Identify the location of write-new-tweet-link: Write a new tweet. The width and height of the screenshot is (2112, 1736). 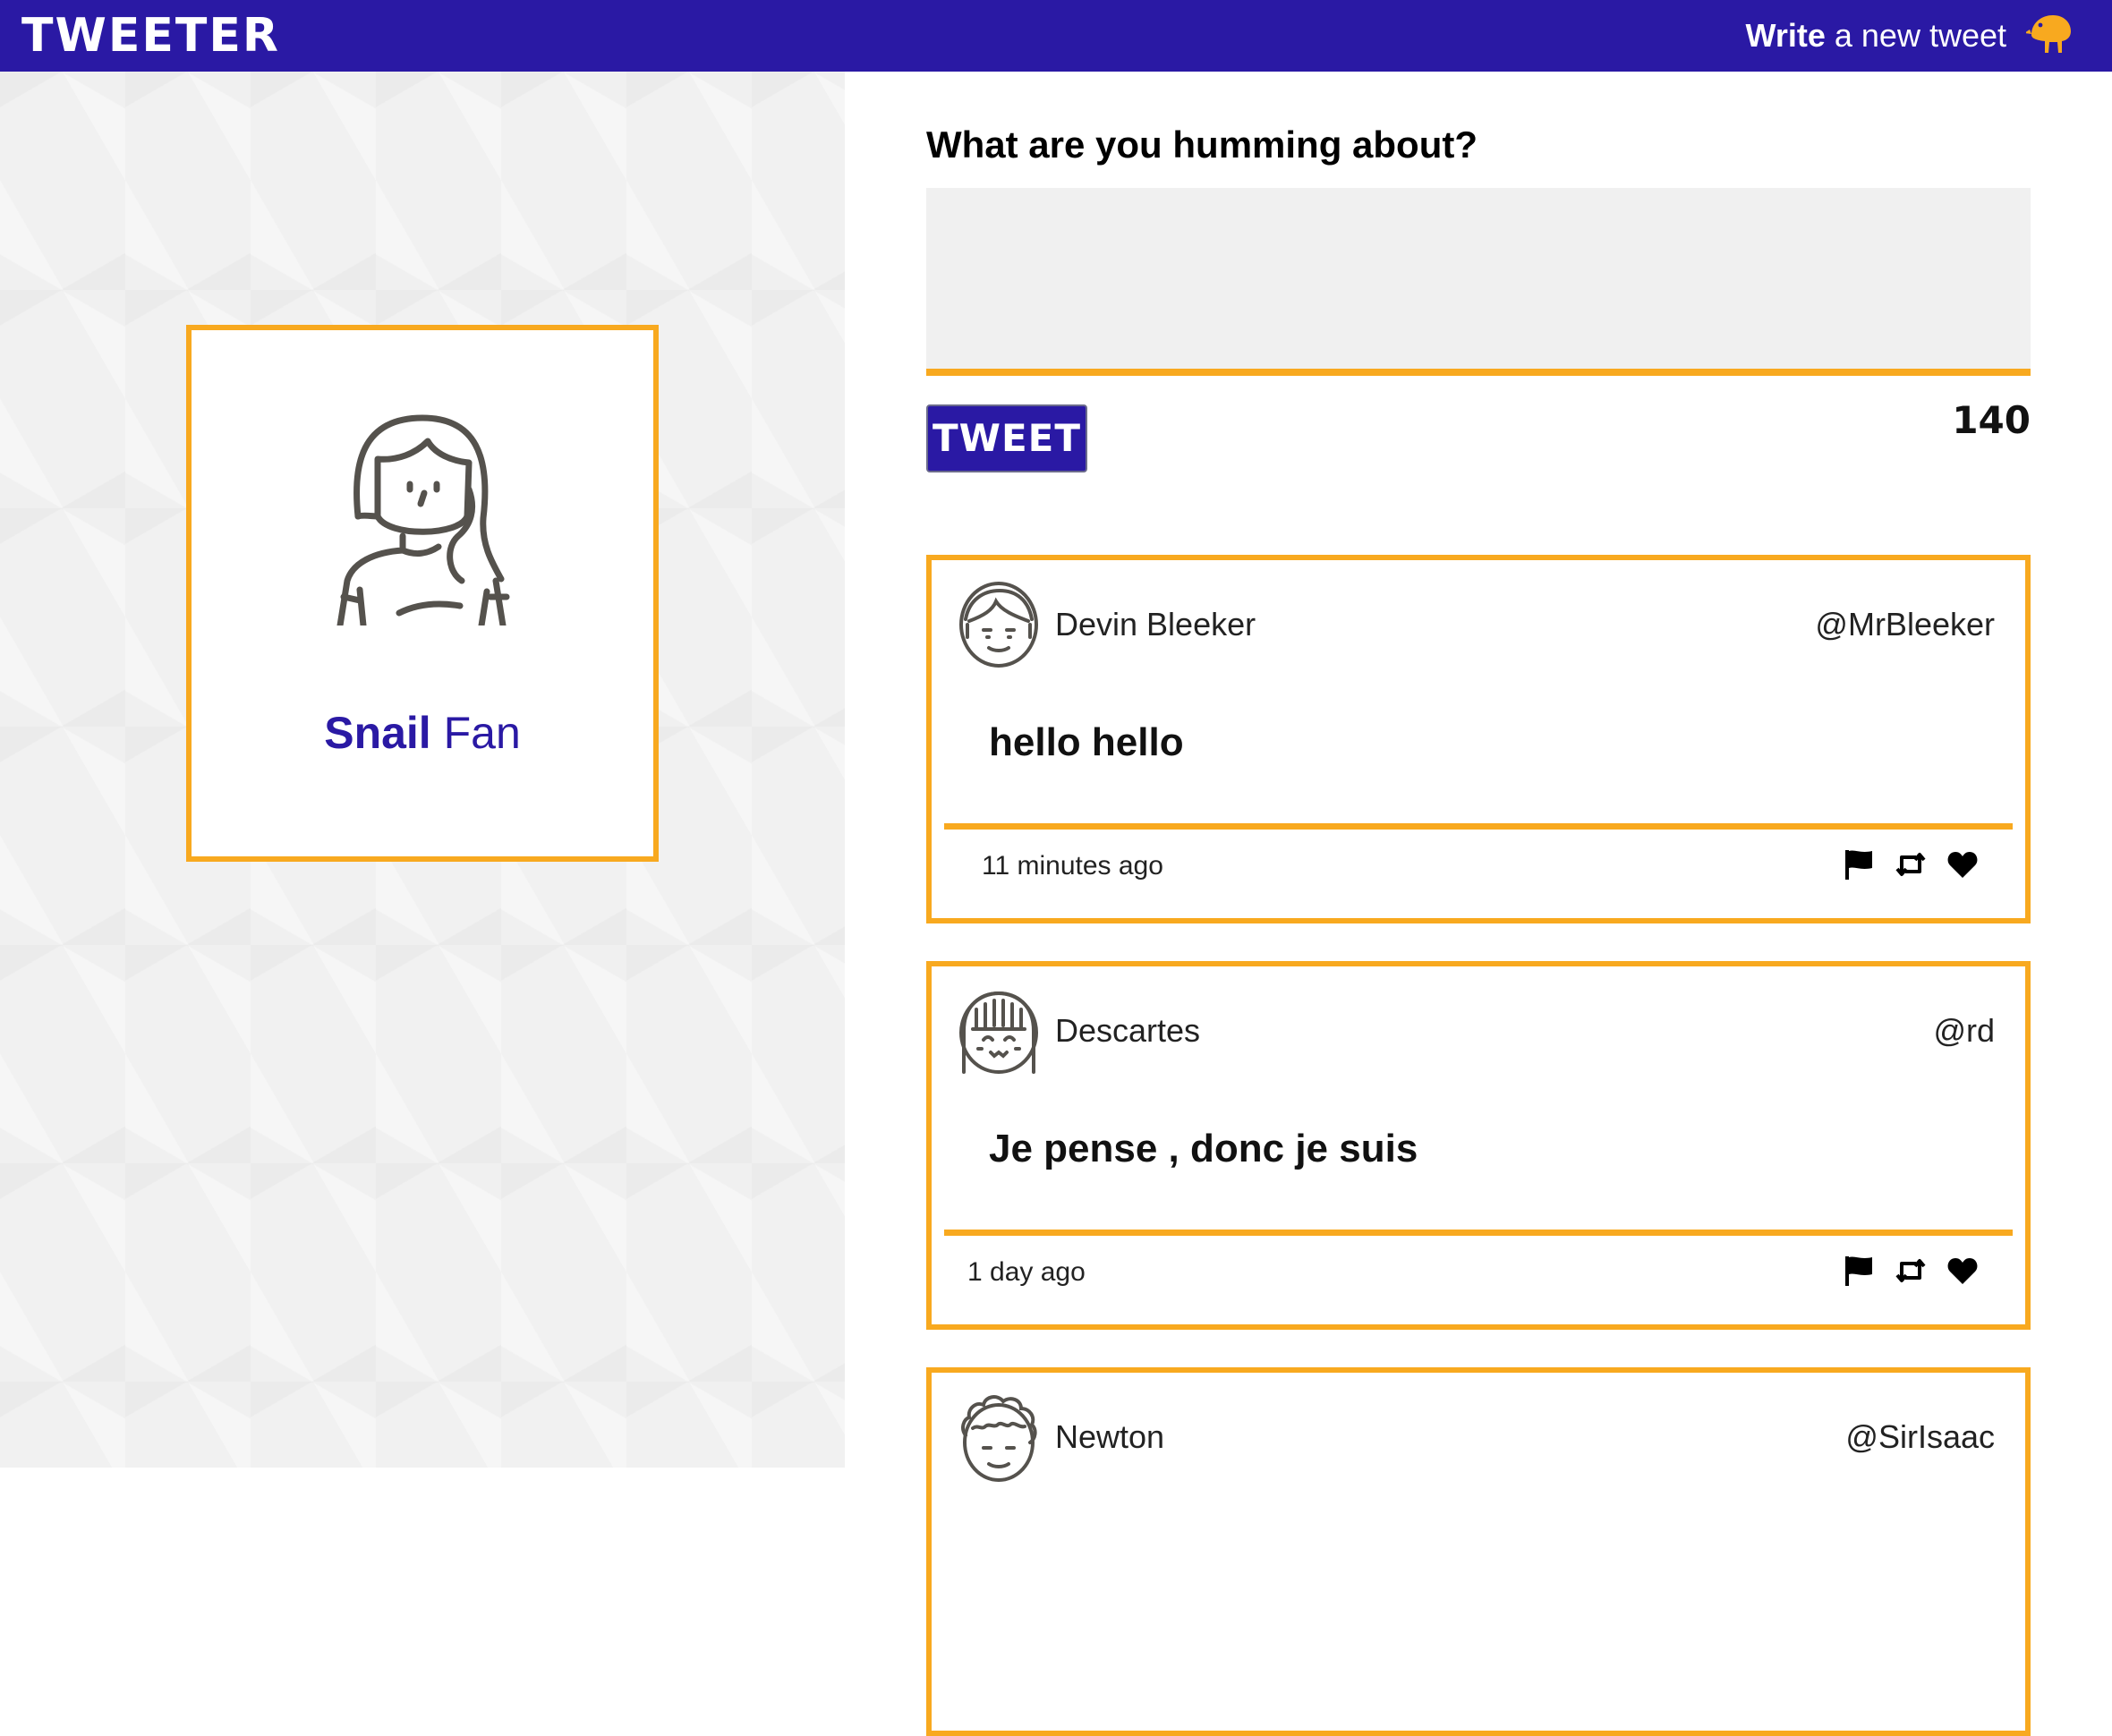
(1876, 36).